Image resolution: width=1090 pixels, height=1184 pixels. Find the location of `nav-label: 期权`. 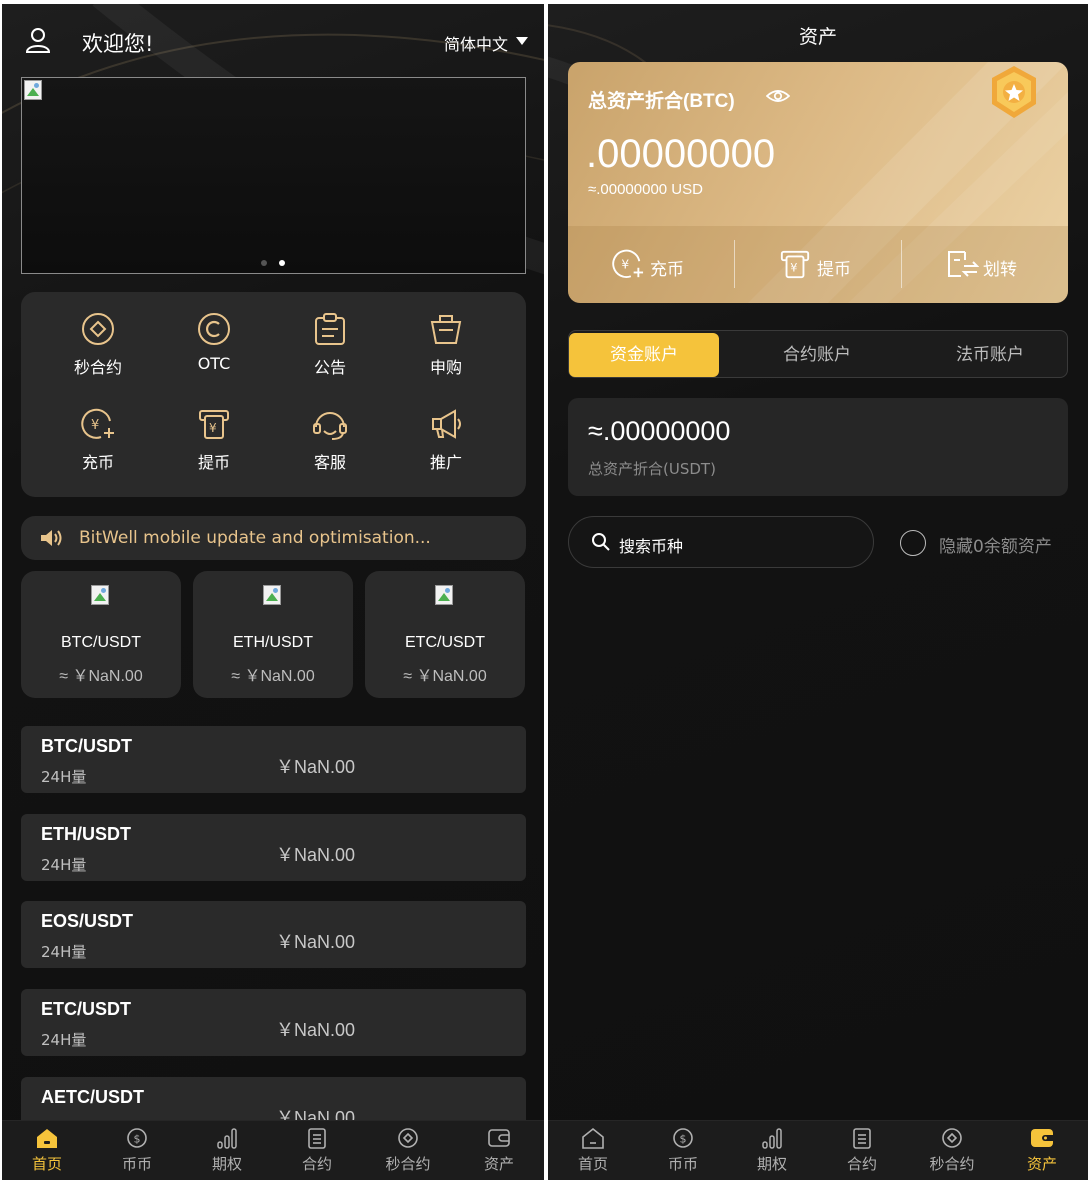

nav-label: 期权 is located at coordinates (771, 1164).